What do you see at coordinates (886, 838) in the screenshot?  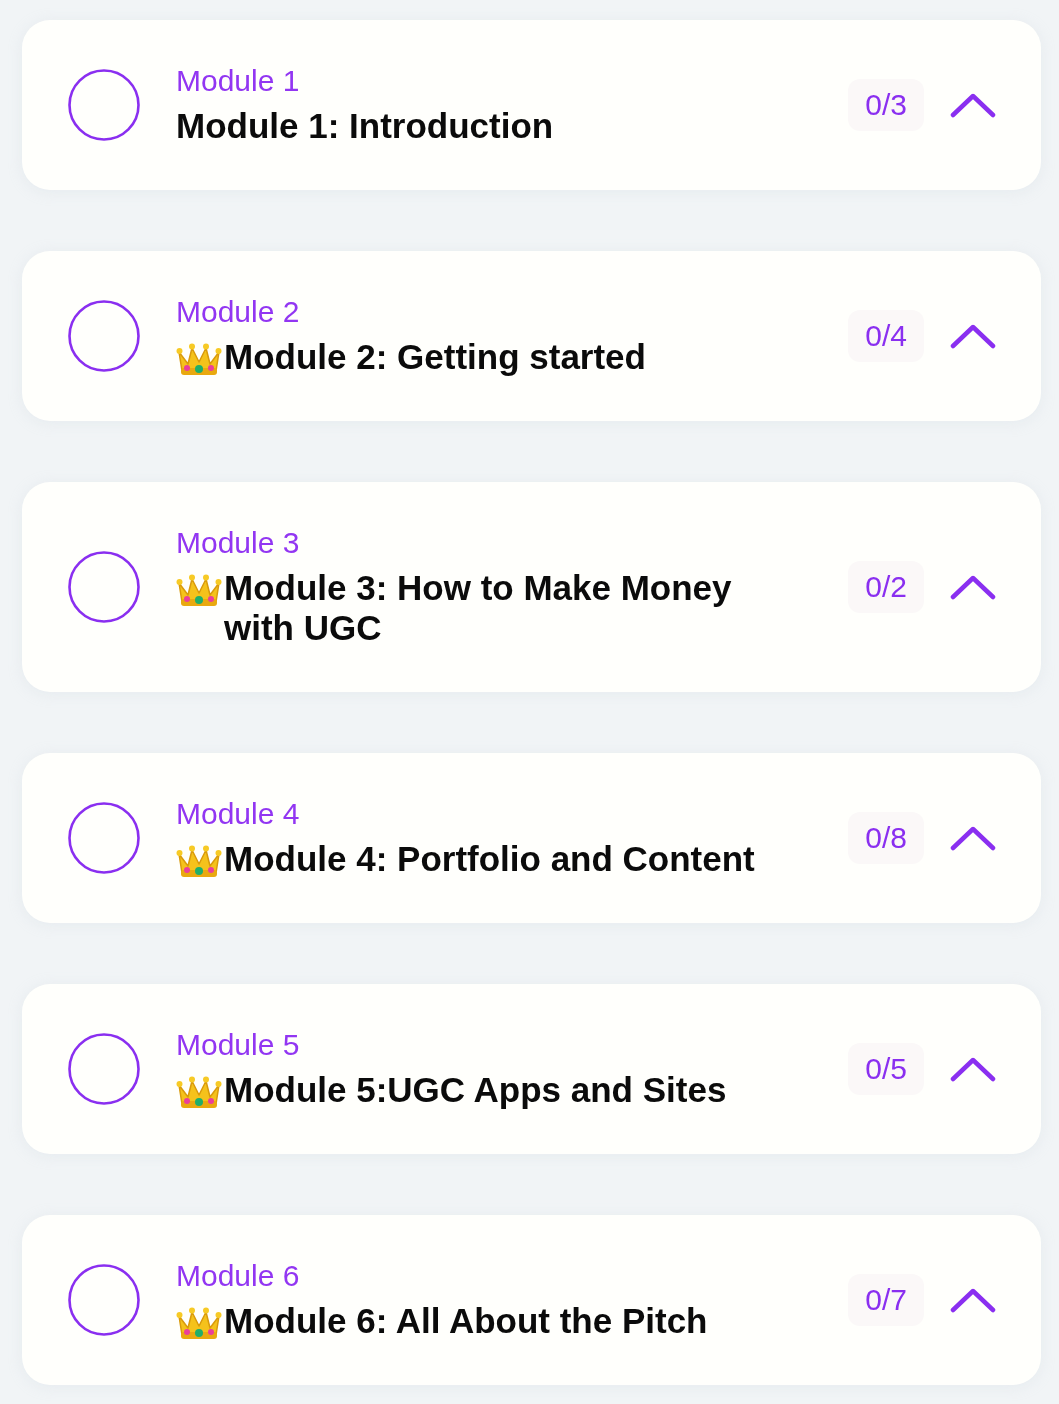 I see `progress-count: 0/8` at bounding box center [886, 838].